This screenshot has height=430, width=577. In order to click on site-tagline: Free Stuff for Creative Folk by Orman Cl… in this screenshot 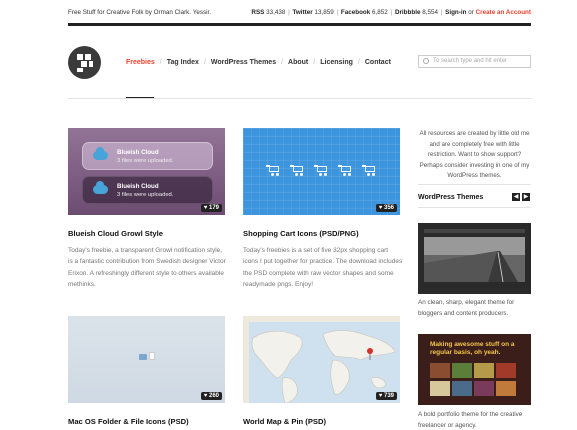, I will do `click(140, 12)`.